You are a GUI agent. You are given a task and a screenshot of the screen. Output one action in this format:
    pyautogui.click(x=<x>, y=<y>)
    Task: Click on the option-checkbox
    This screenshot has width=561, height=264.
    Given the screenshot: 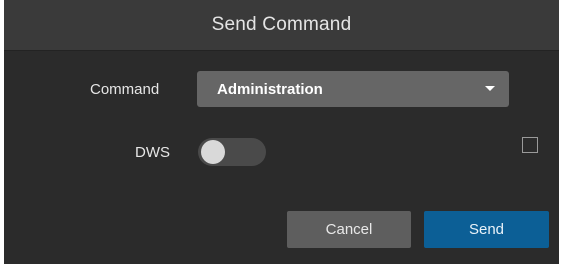 What is the action you would take?
    pyautogui.click(x=530, y=145)
    